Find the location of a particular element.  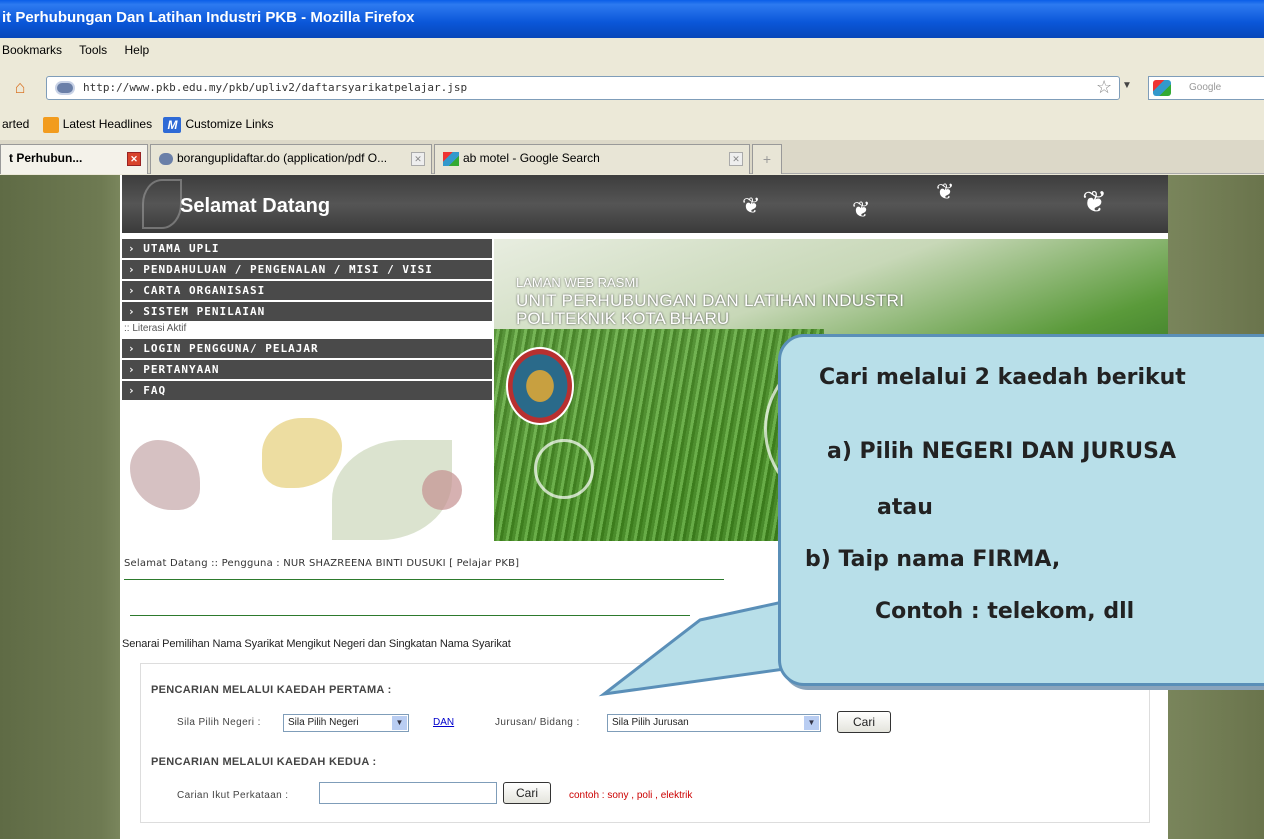

tab-perhubungan: t Perhubun... ✕ is located at coordinates (74, 159).